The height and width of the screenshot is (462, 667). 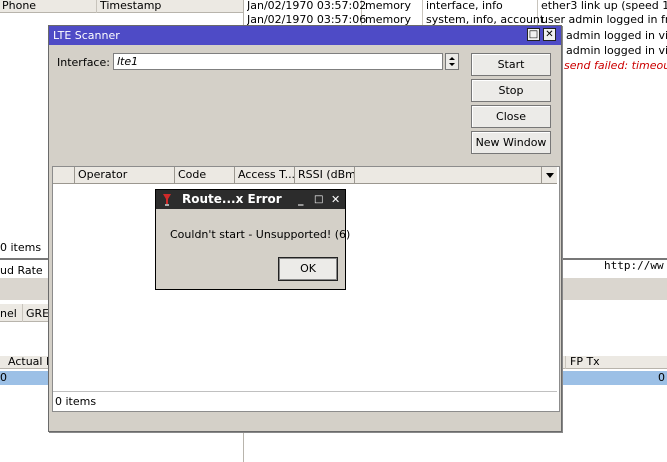 I want to click on bg-right-toolbar-strip, so click(x=612, y=289).